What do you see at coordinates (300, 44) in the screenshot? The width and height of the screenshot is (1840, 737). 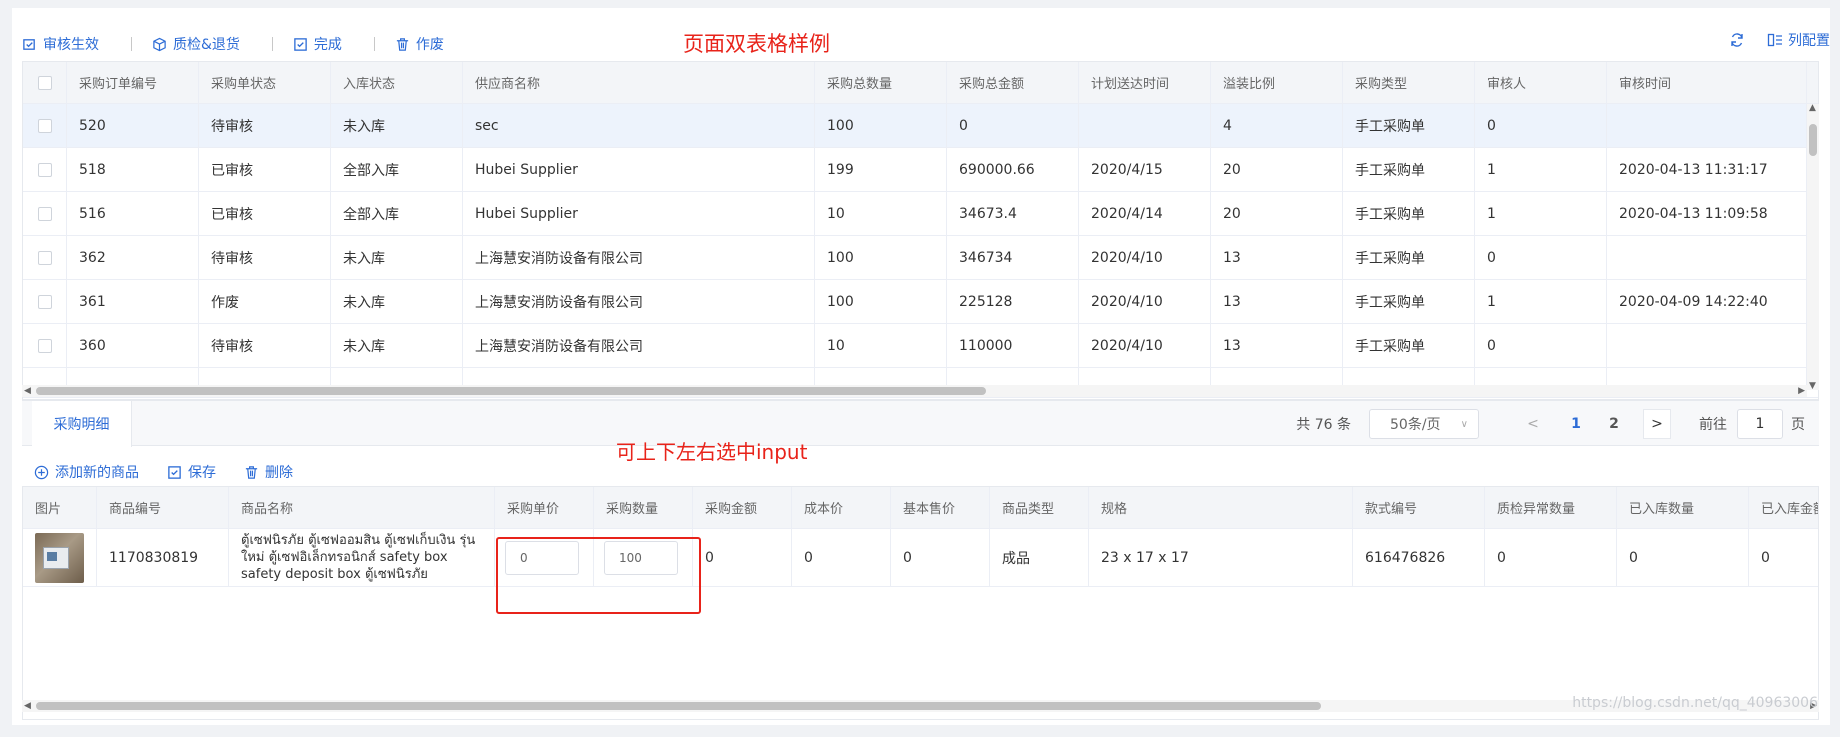 I see `check-square-icon` at bounding box center [300, 44].